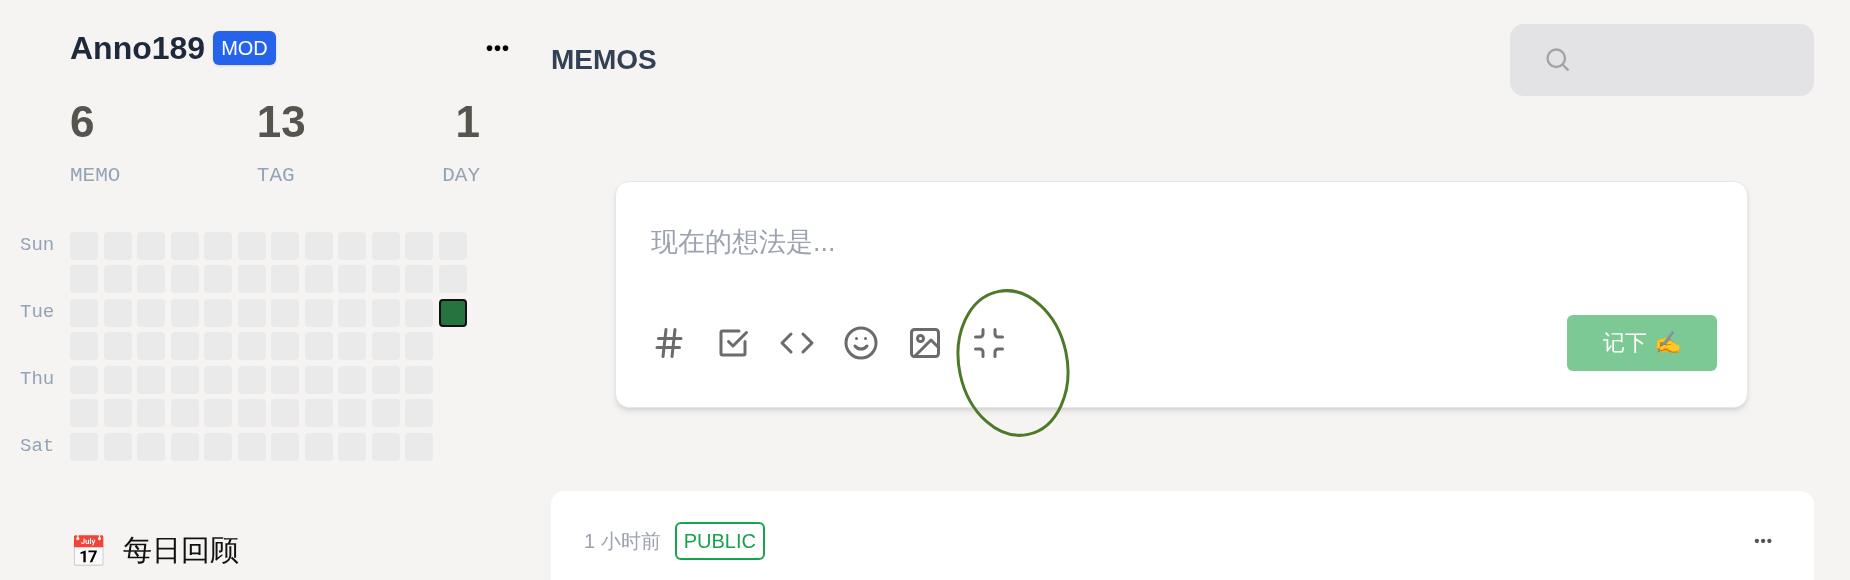 This screenshot has width=1850, height=580. What do you see at coordinates (37, 447) in the screenshot?
I see `day-label: Sat` at bounding box center [37, 447].